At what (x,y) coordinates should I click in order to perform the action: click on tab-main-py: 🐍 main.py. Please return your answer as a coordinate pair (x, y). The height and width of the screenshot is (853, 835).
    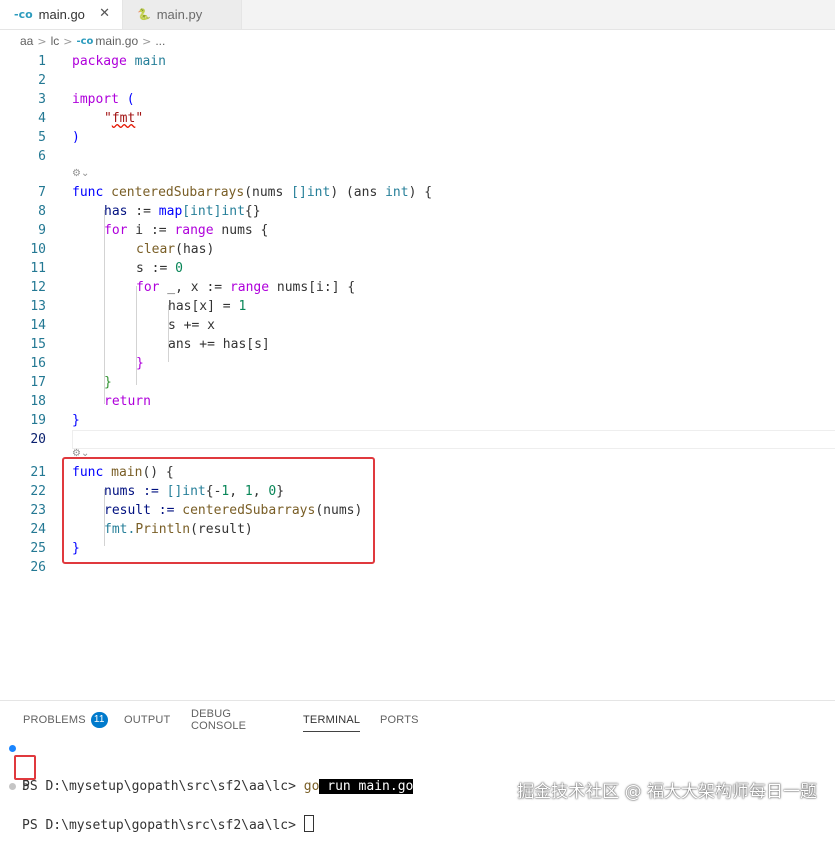
    Looking at the image, I should click on (182, 14).